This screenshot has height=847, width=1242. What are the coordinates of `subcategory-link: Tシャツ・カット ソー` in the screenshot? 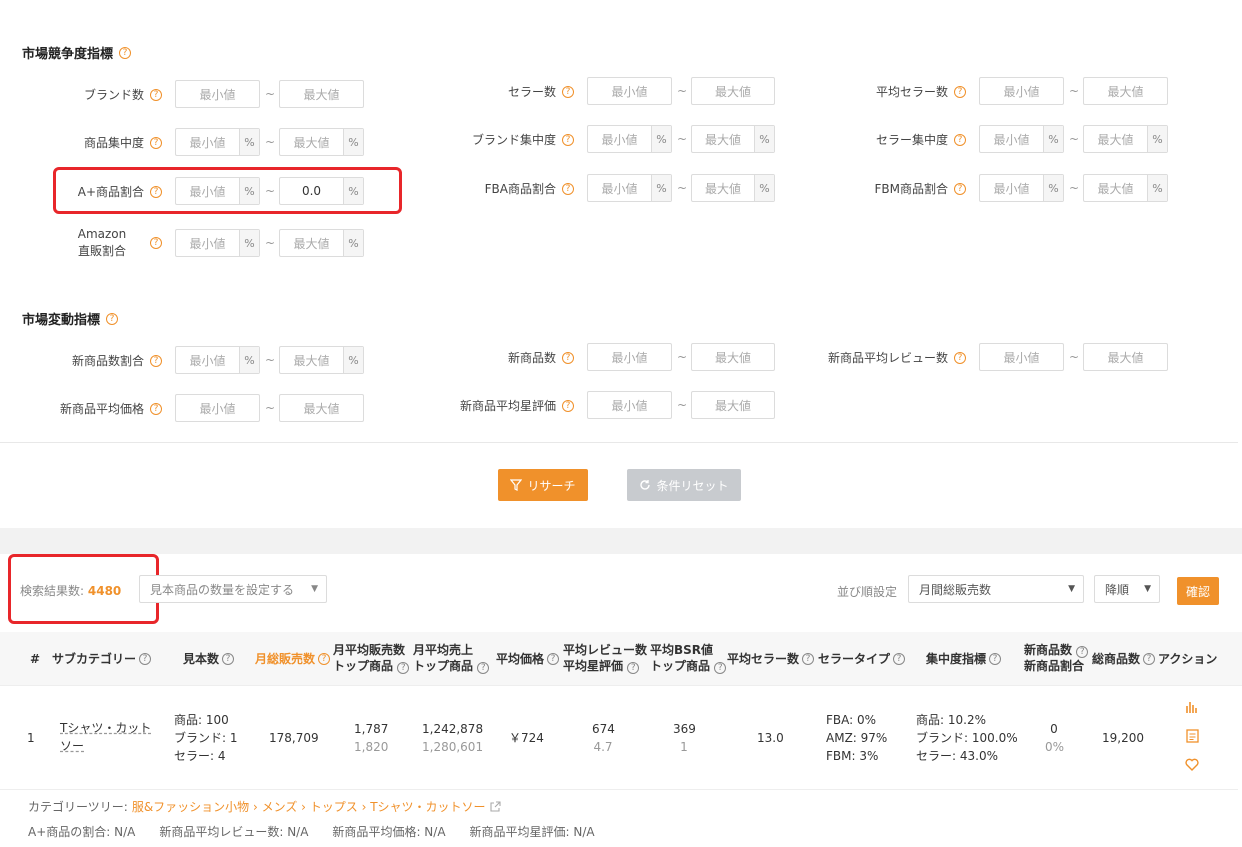 It's located at (105, 737).